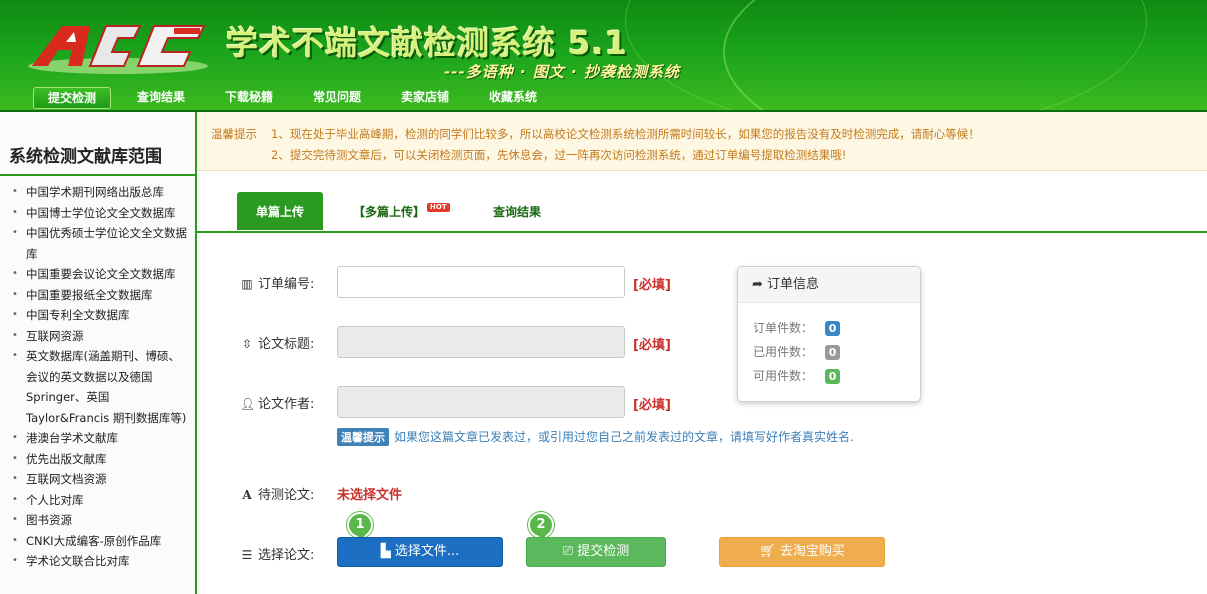  Describe the element at coordinates (101, 520) in the screenshot. I see `database-item: 图书资源` at that location.